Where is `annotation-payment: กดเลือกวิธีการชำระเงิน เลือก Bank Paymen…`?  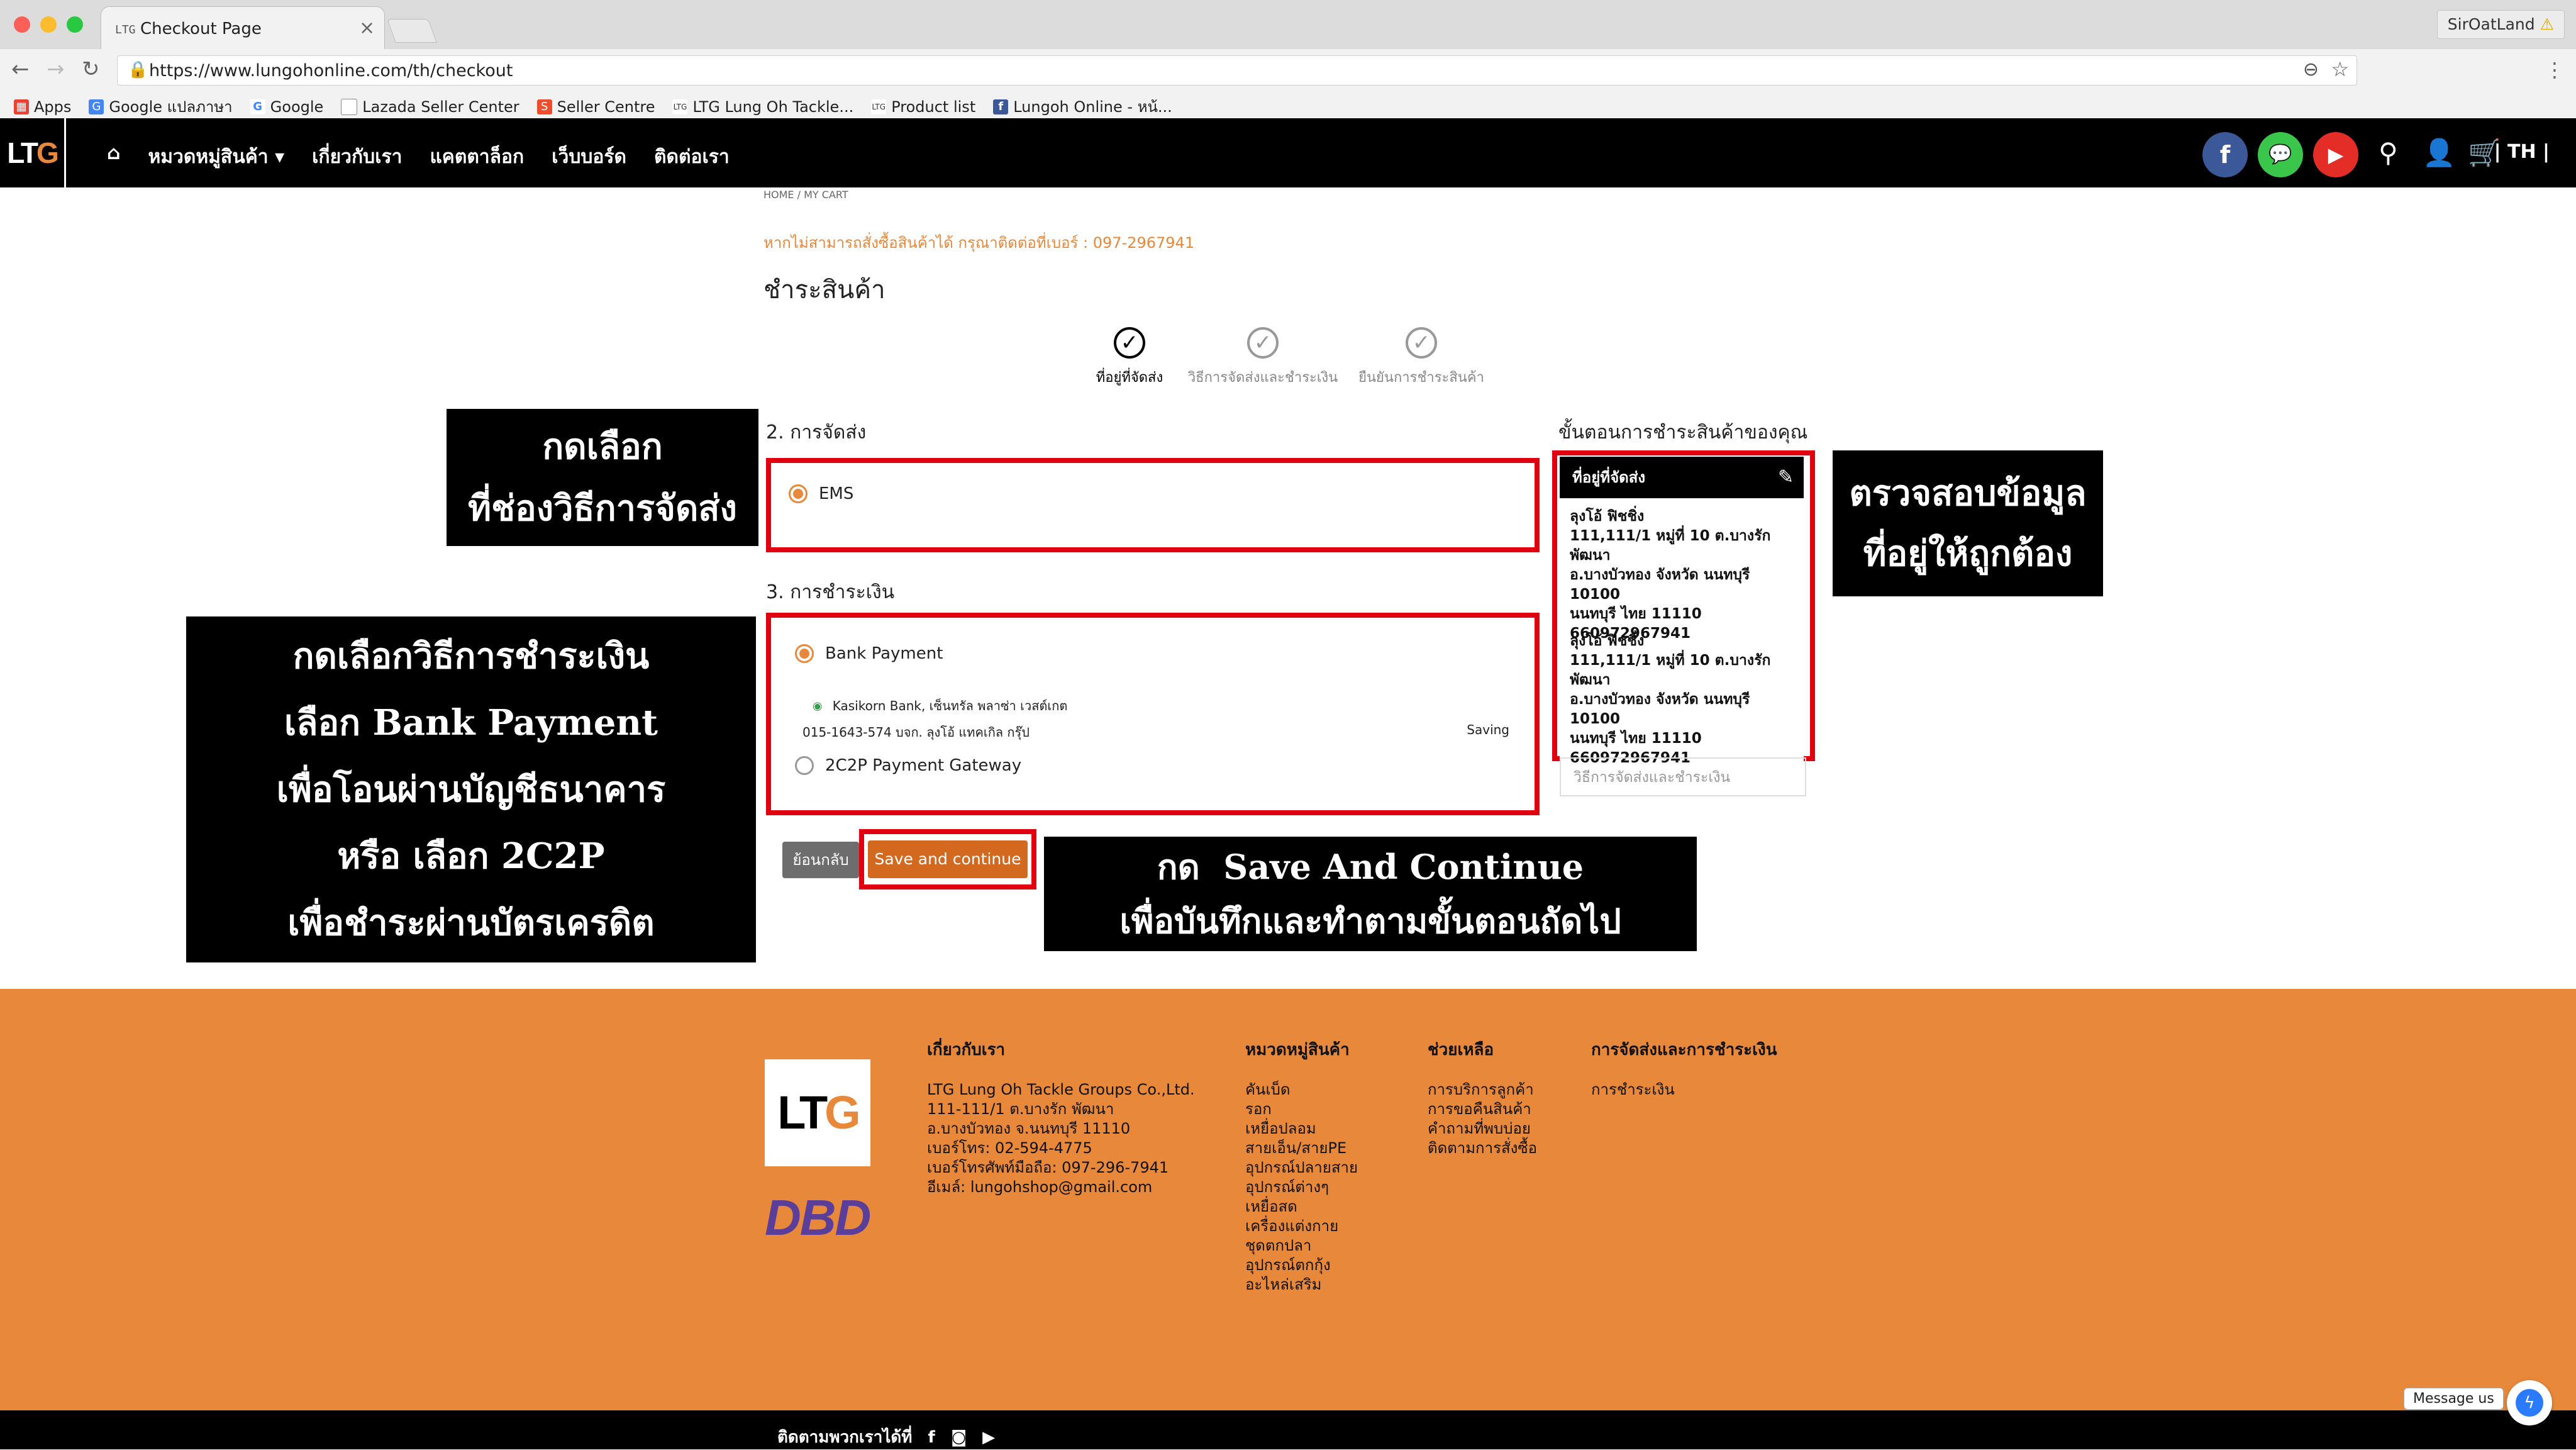 annotation-payment: กดเลือกวิธีการชำระเงิน เลือก Bank Paymen… is located at coordinates (471, 789).